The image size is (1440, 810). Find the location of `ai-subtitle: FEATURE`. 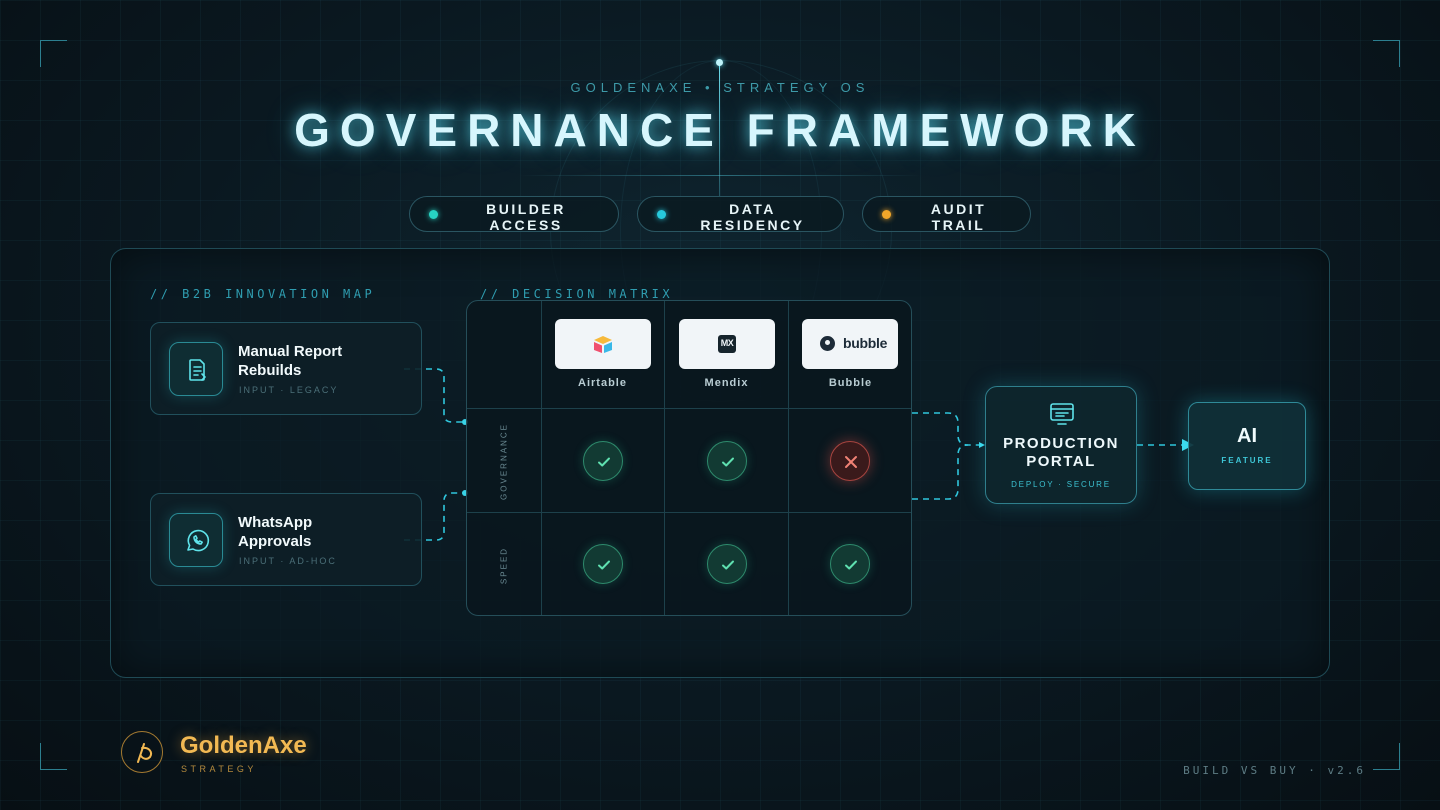

ai-subtitle: FEATURE is located at coordinates (1247, 460).